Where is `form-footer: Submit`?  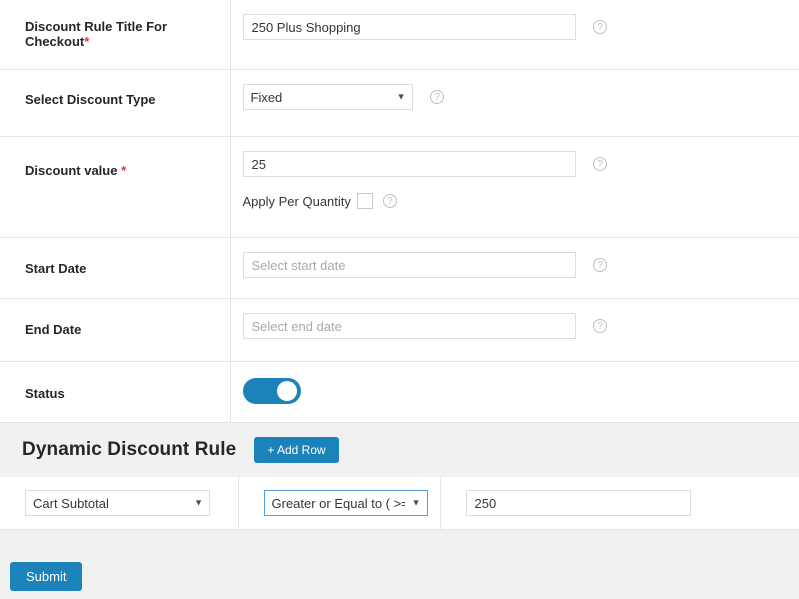 form-footer: Submit is located at coordinates (399, 560).